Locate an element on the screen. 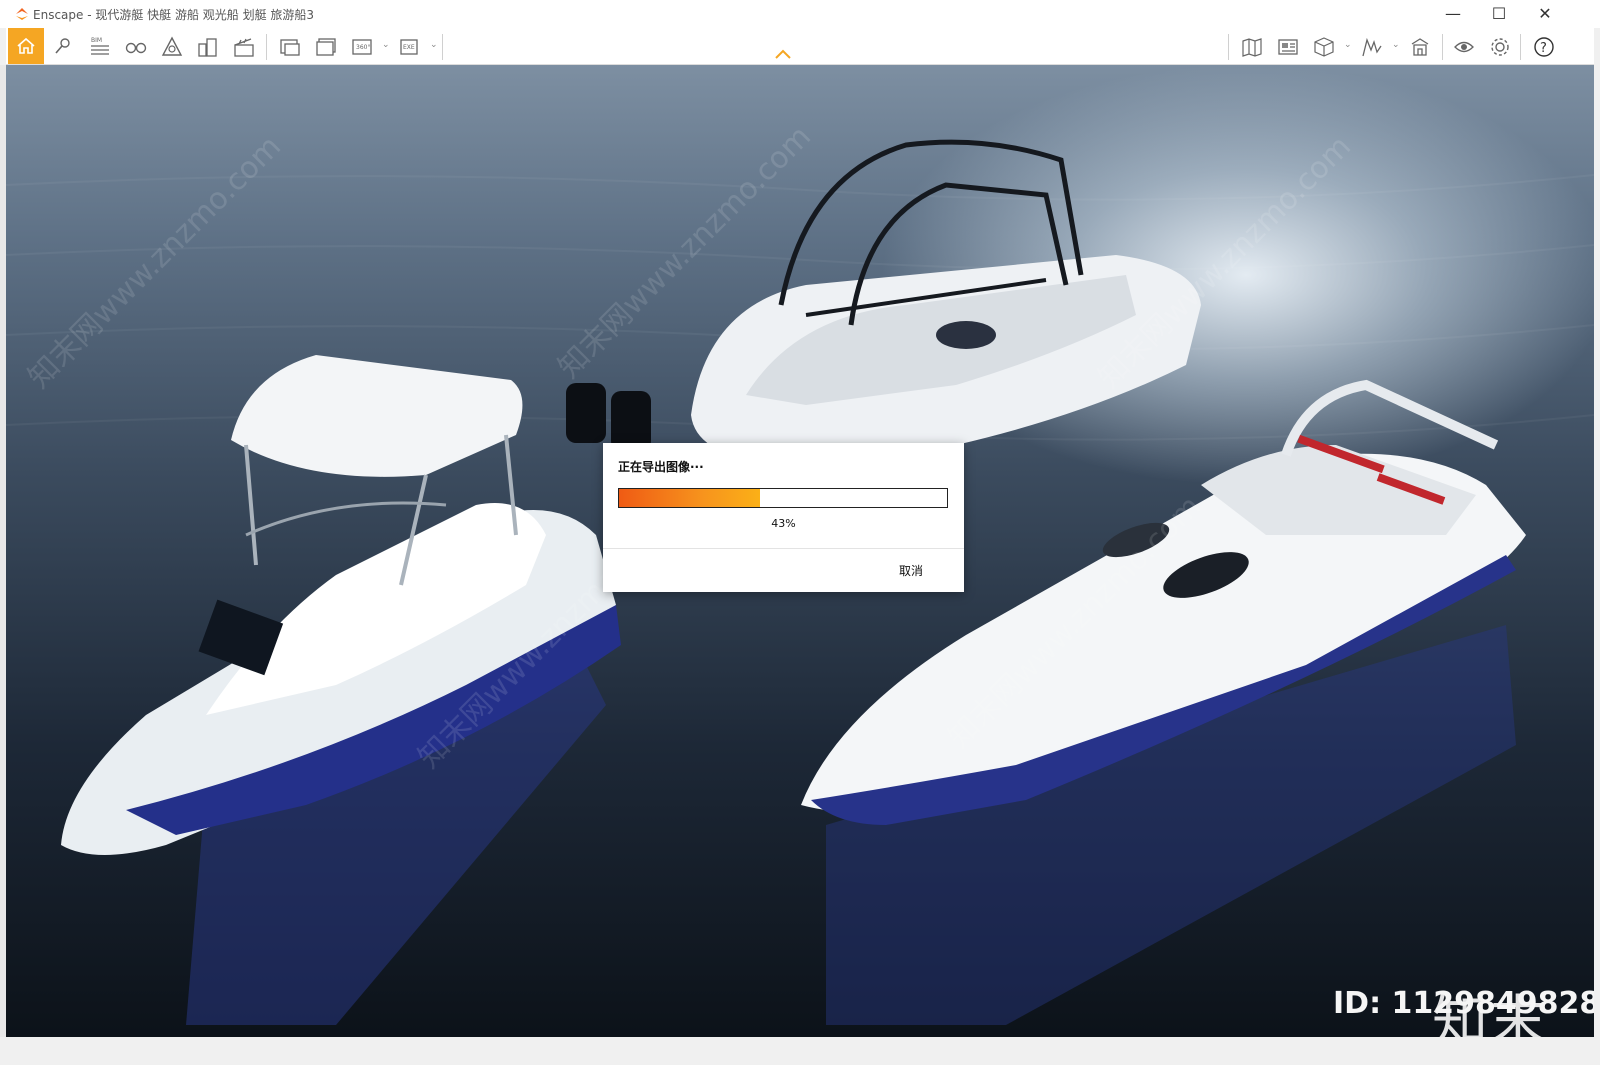  help-icon: ? is located at coordinates (1544, 47).